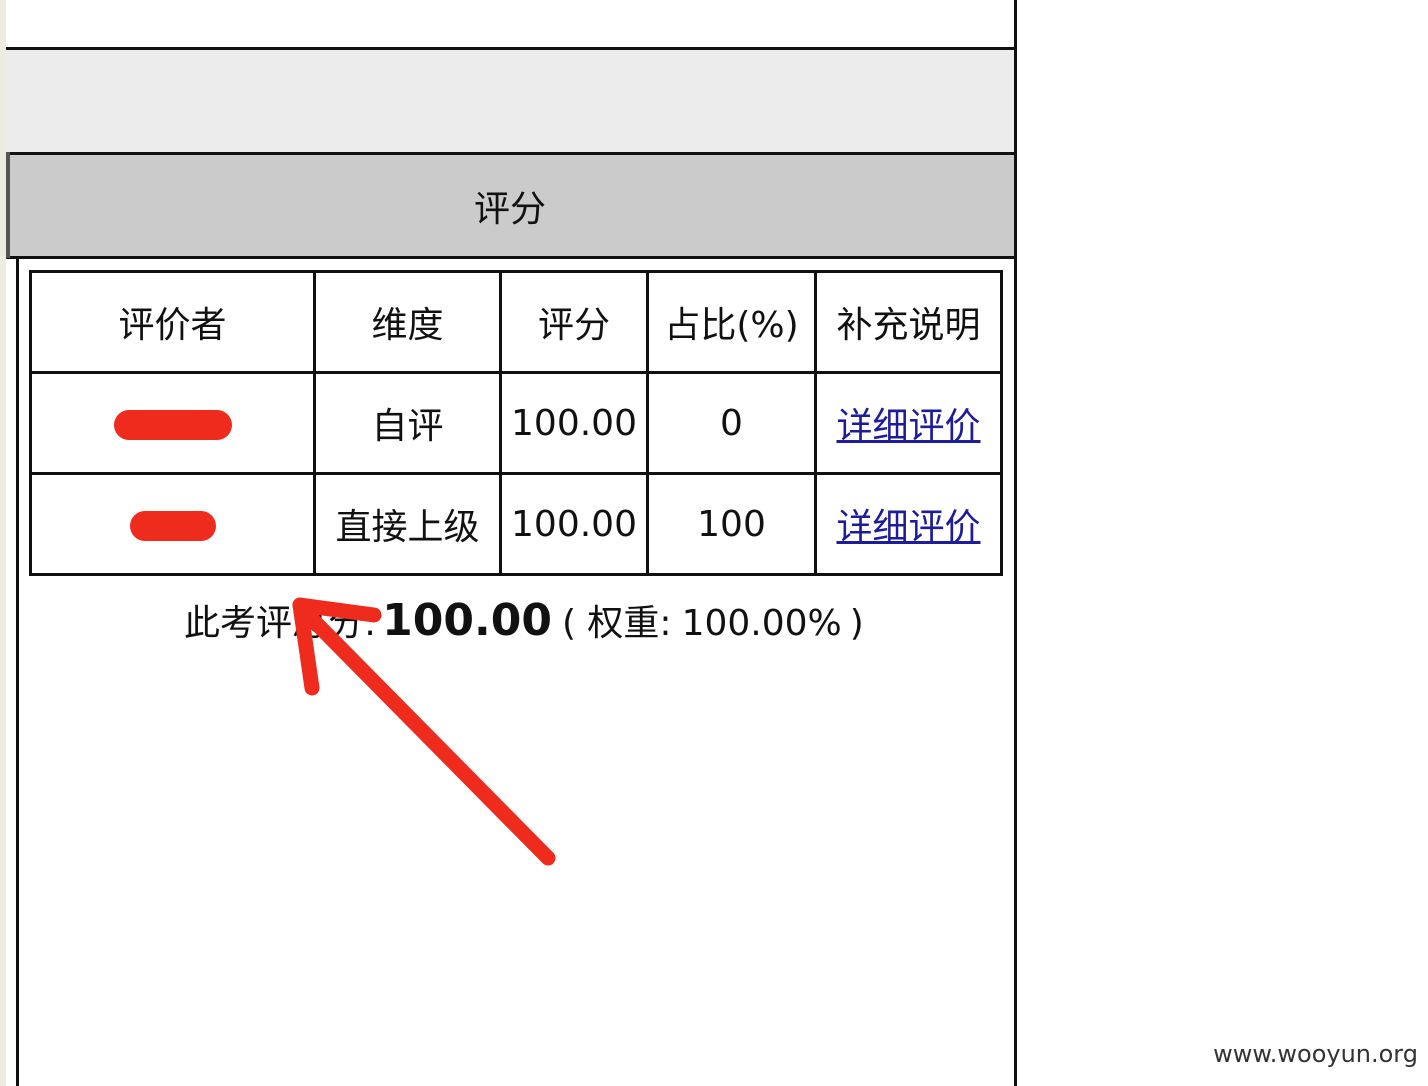 The width and height of the screenshot is (1428, 1086). I want to click on table-header-row: 评价者 维度 评分 占比(%) 补充说明, so click(516, 322).